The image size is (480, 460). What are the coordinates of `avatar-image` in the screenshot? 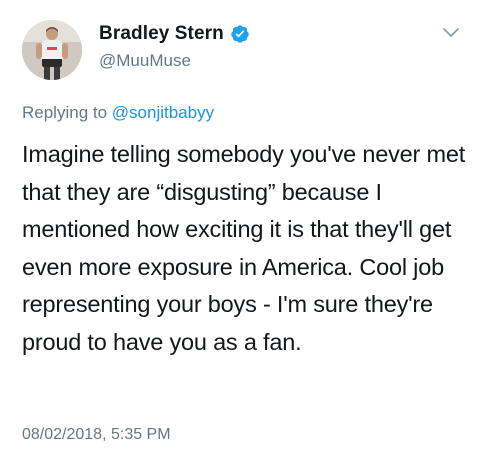 It's located at (52, 50).